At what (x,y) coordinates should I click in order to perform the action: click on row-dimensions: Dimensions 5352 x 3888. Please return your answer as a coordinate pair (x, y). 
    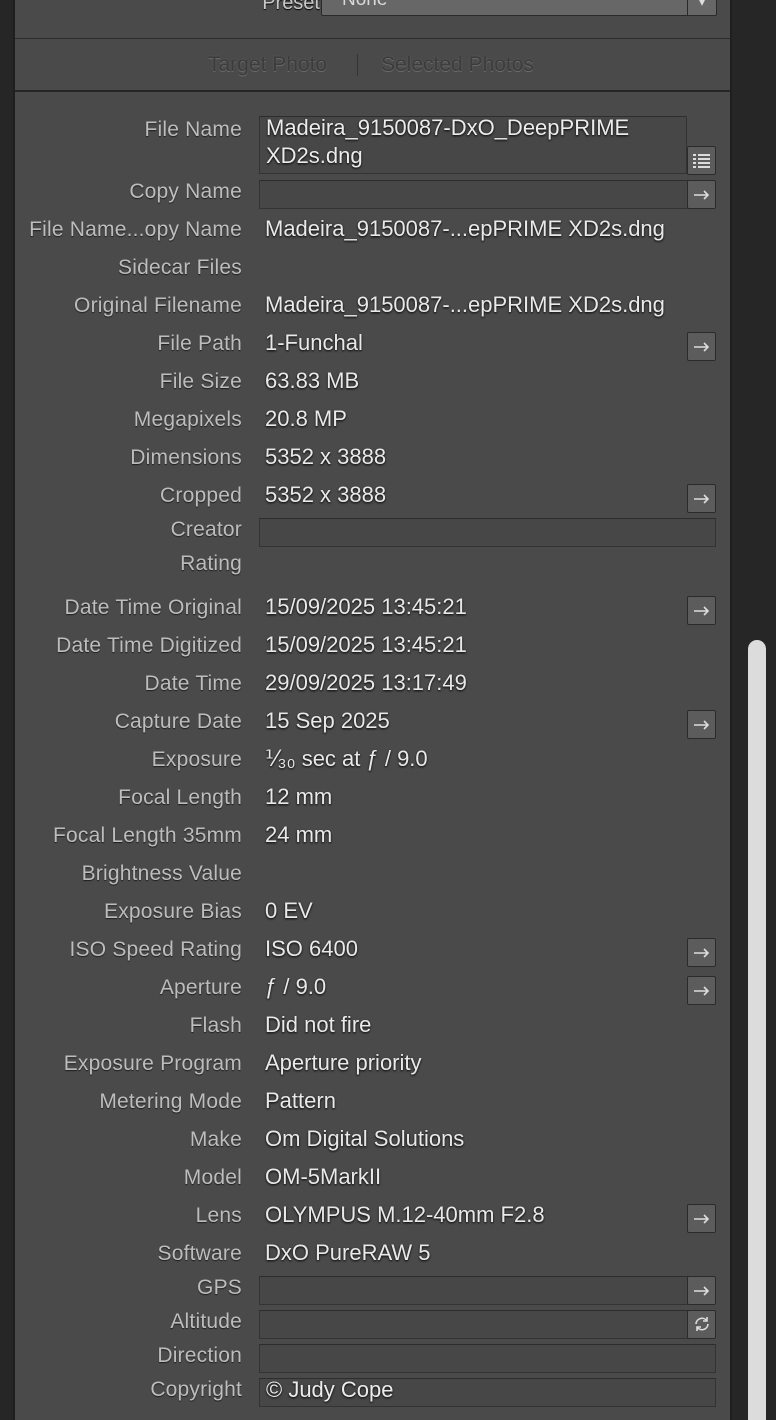
    Looking at the image, I should click on (372, 464).